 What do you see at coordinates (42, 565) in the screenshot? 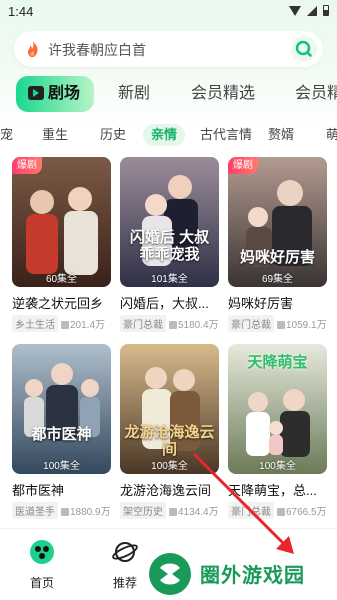
I see `nav-home: 首页` at bounding box center [42, 565].